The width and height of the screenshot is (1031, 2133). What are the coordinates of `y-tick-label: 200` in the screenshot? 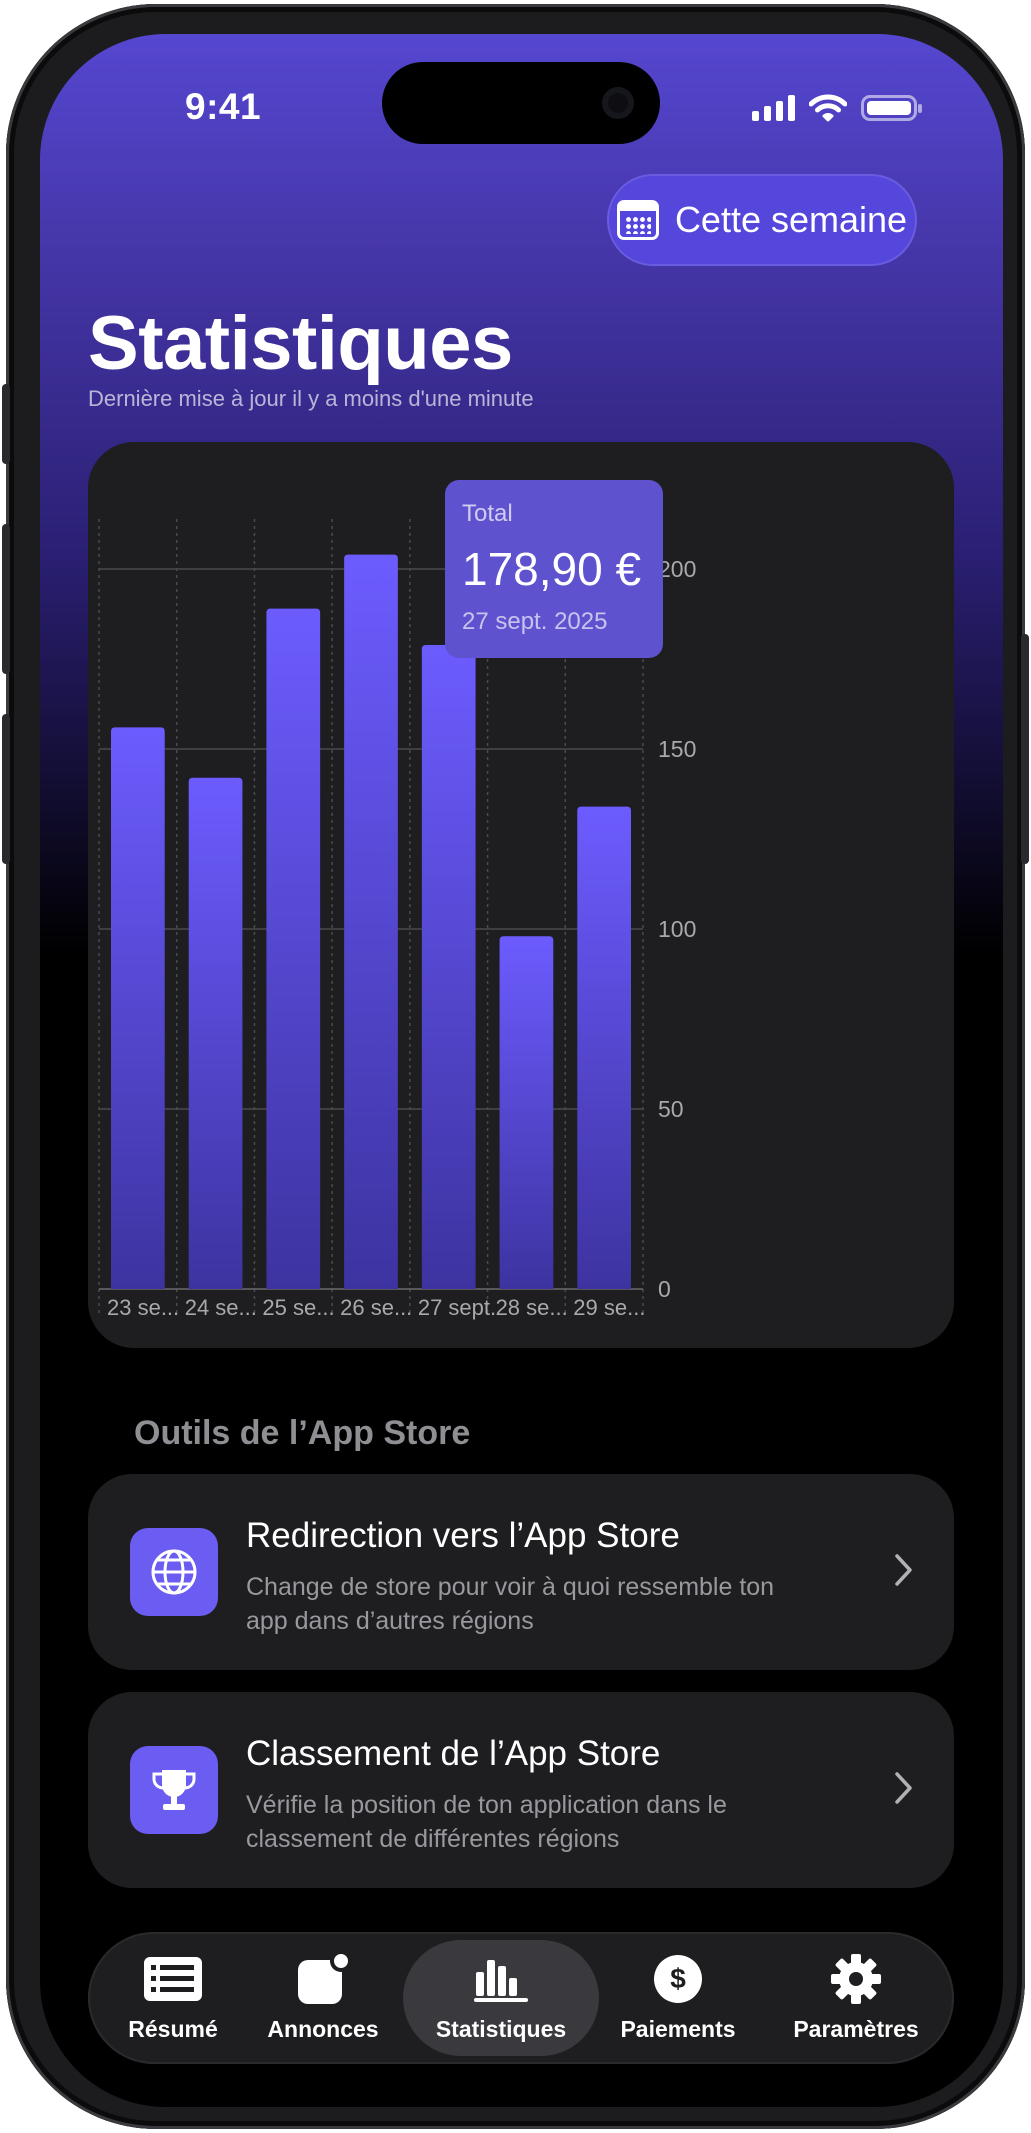 It's located at (677, 569).